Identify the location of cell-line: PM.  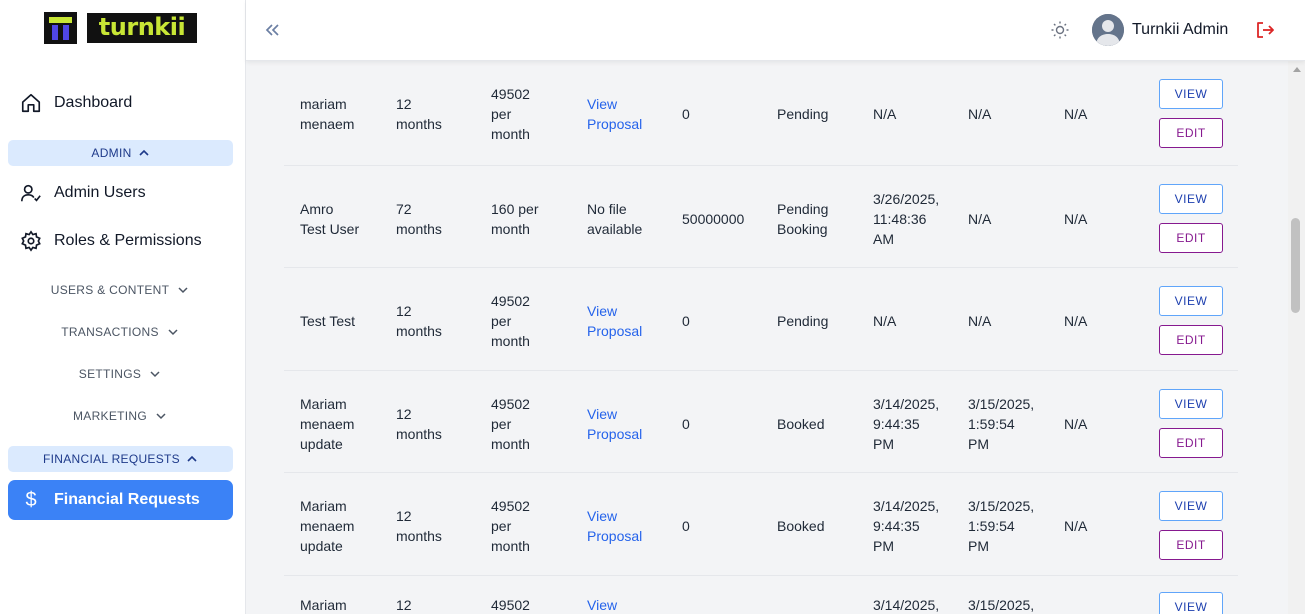
(978, 546).